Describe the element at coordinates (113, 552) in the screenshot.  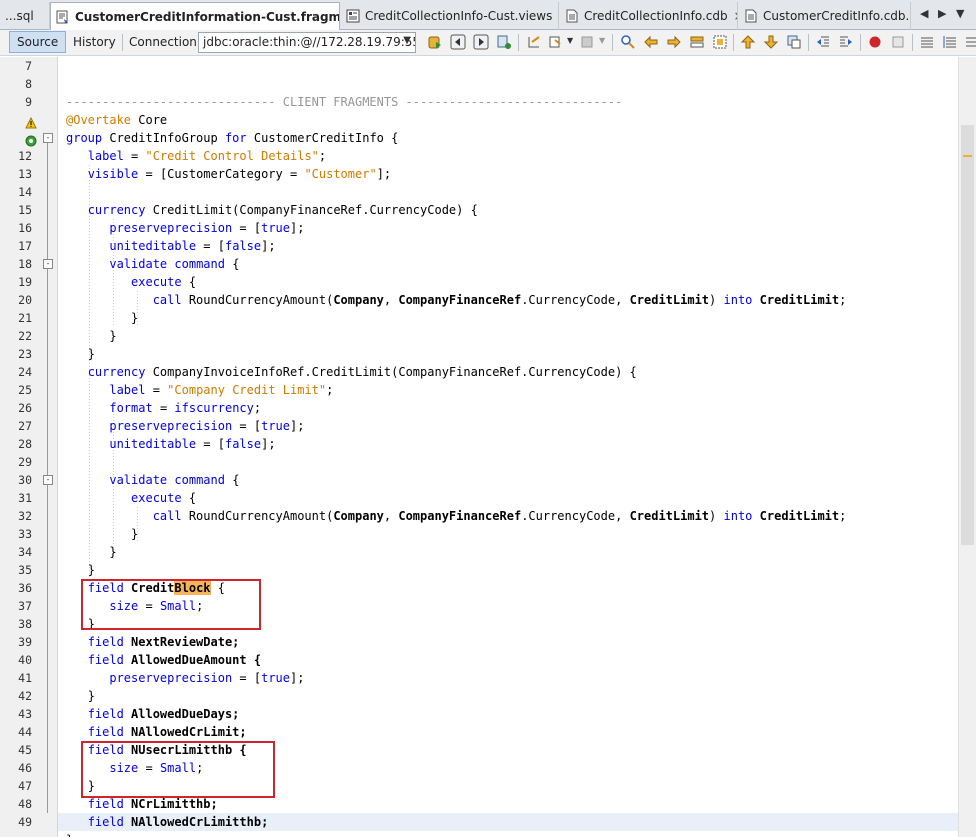
I see `code-line-34: }` at that location.